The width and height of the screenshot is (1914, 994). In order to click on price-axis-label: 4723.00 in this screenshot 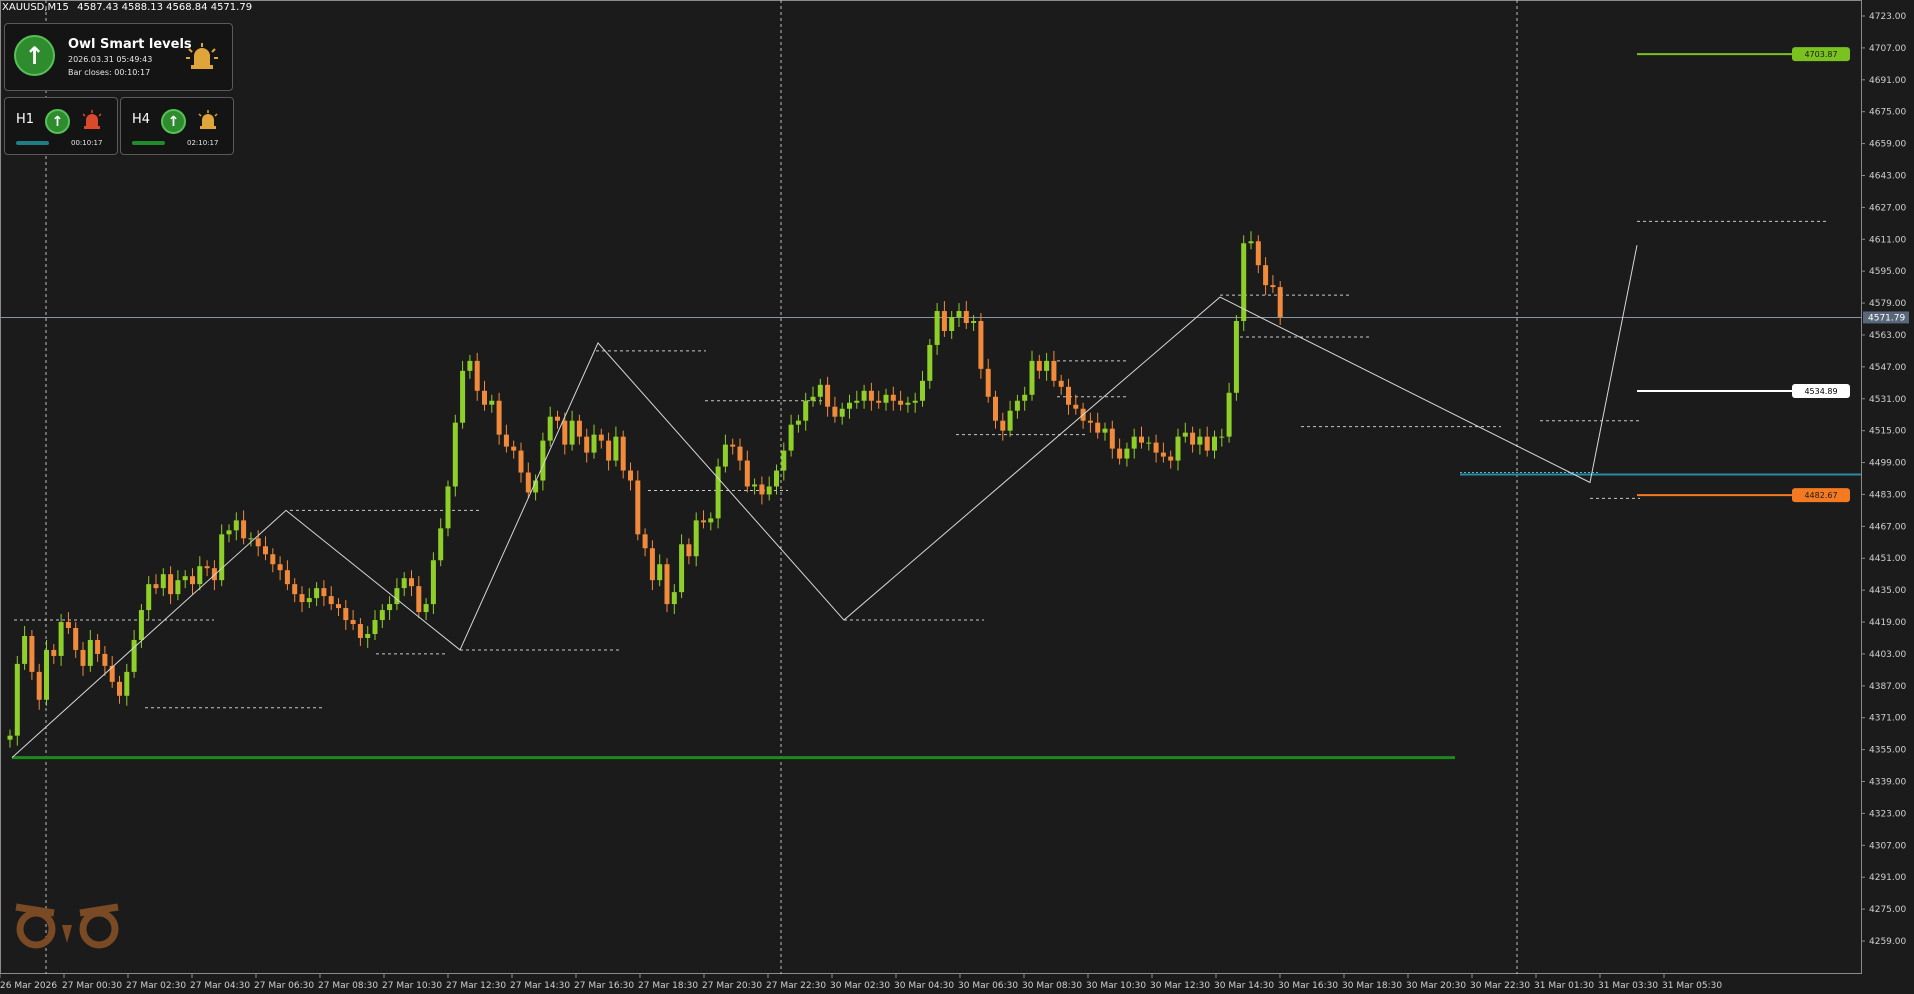, I will do `click(1887, 17)`.